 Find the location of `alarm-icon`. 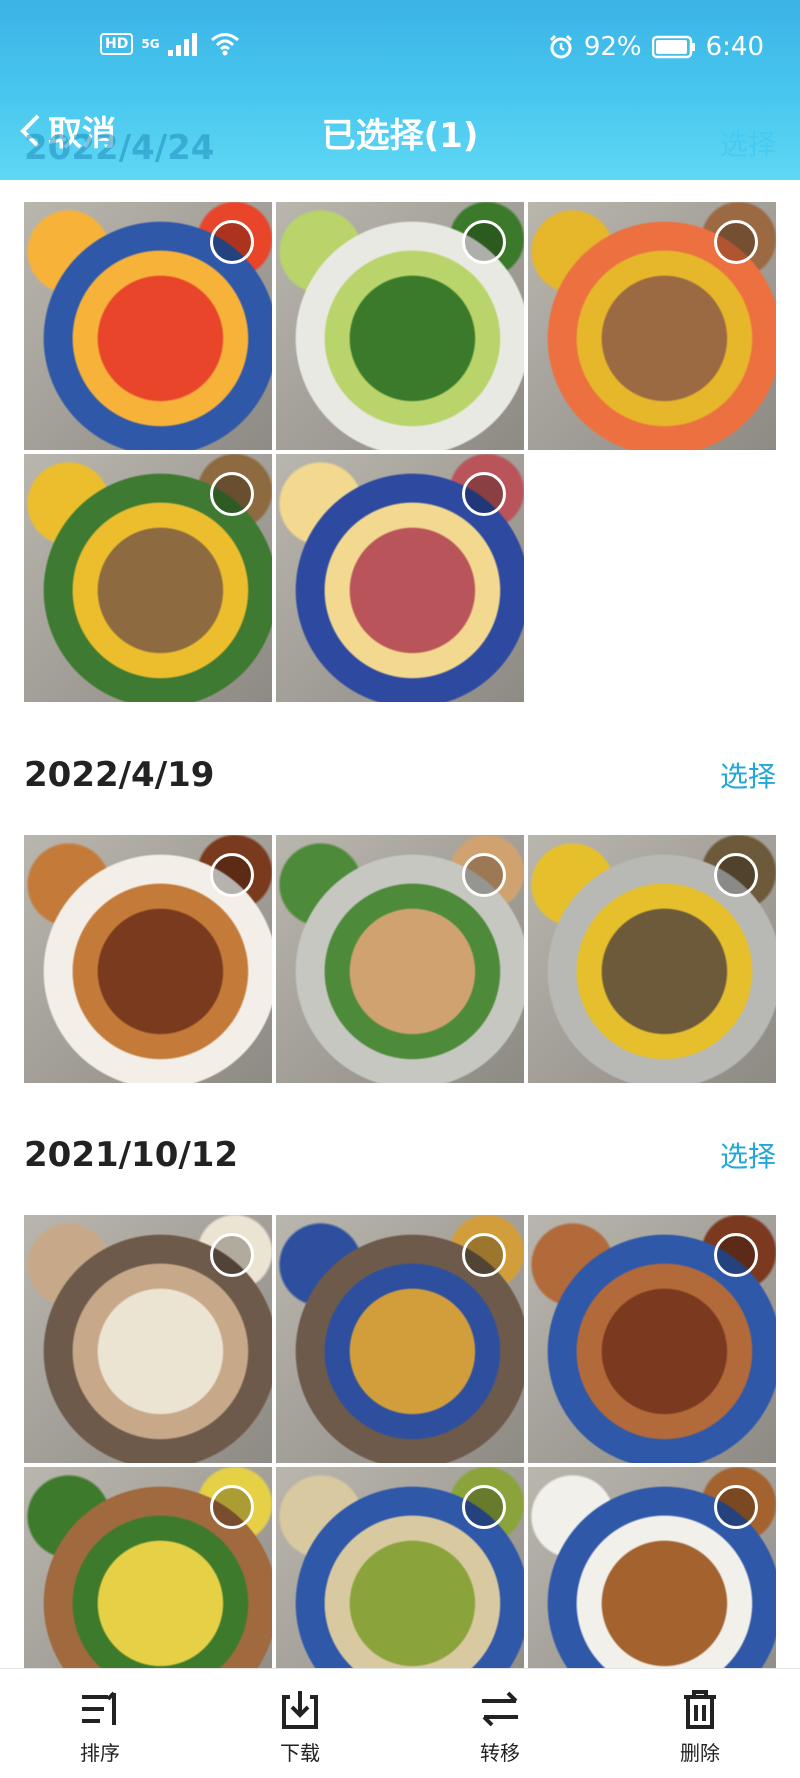

alarm-icon is located at coordinates (560, 46).